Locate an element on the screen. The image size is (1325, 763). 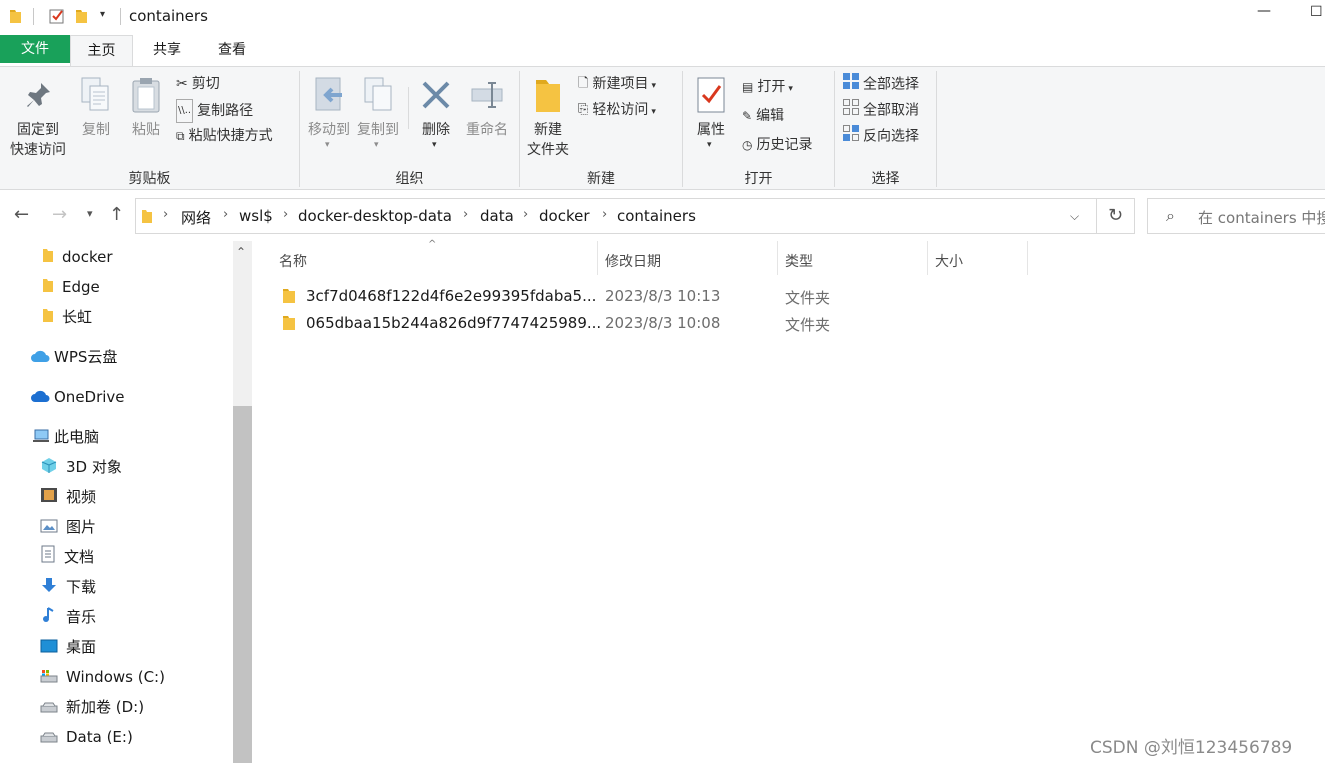
search-box: ⌕ 在 containers 中搜 is located at coordinates (1236, 216).